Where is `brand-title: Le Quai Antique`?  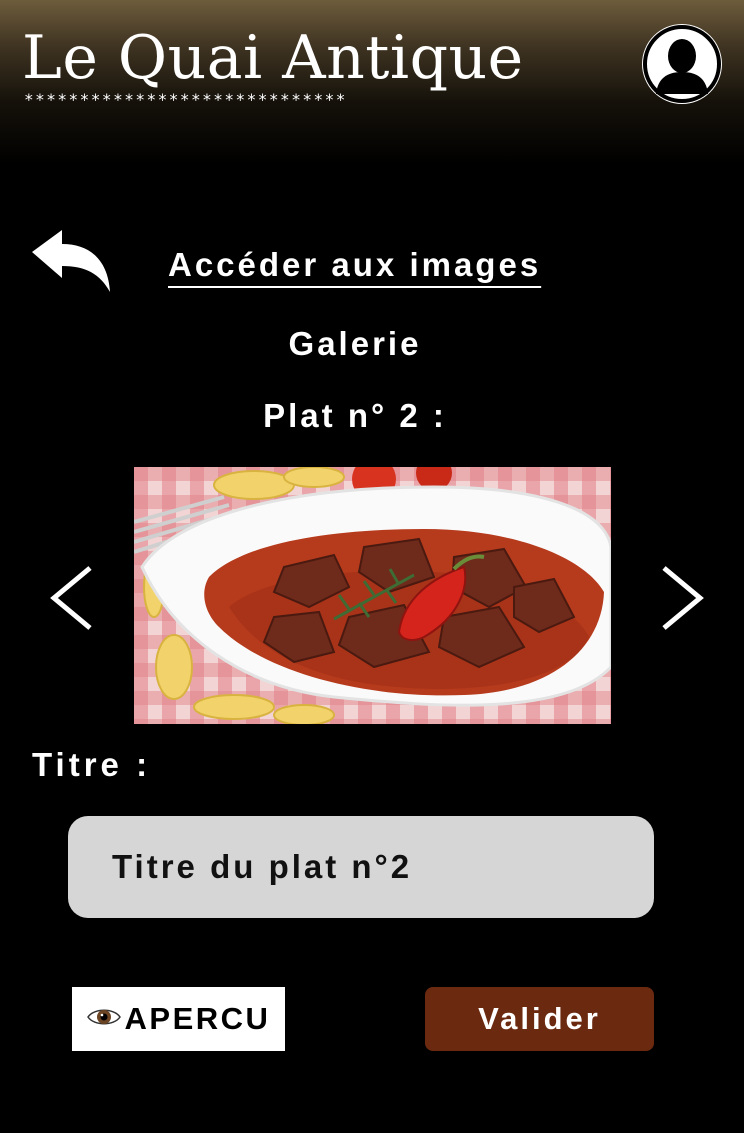 brand-title: Le Quai Antique is located at coordinates (273, 58).